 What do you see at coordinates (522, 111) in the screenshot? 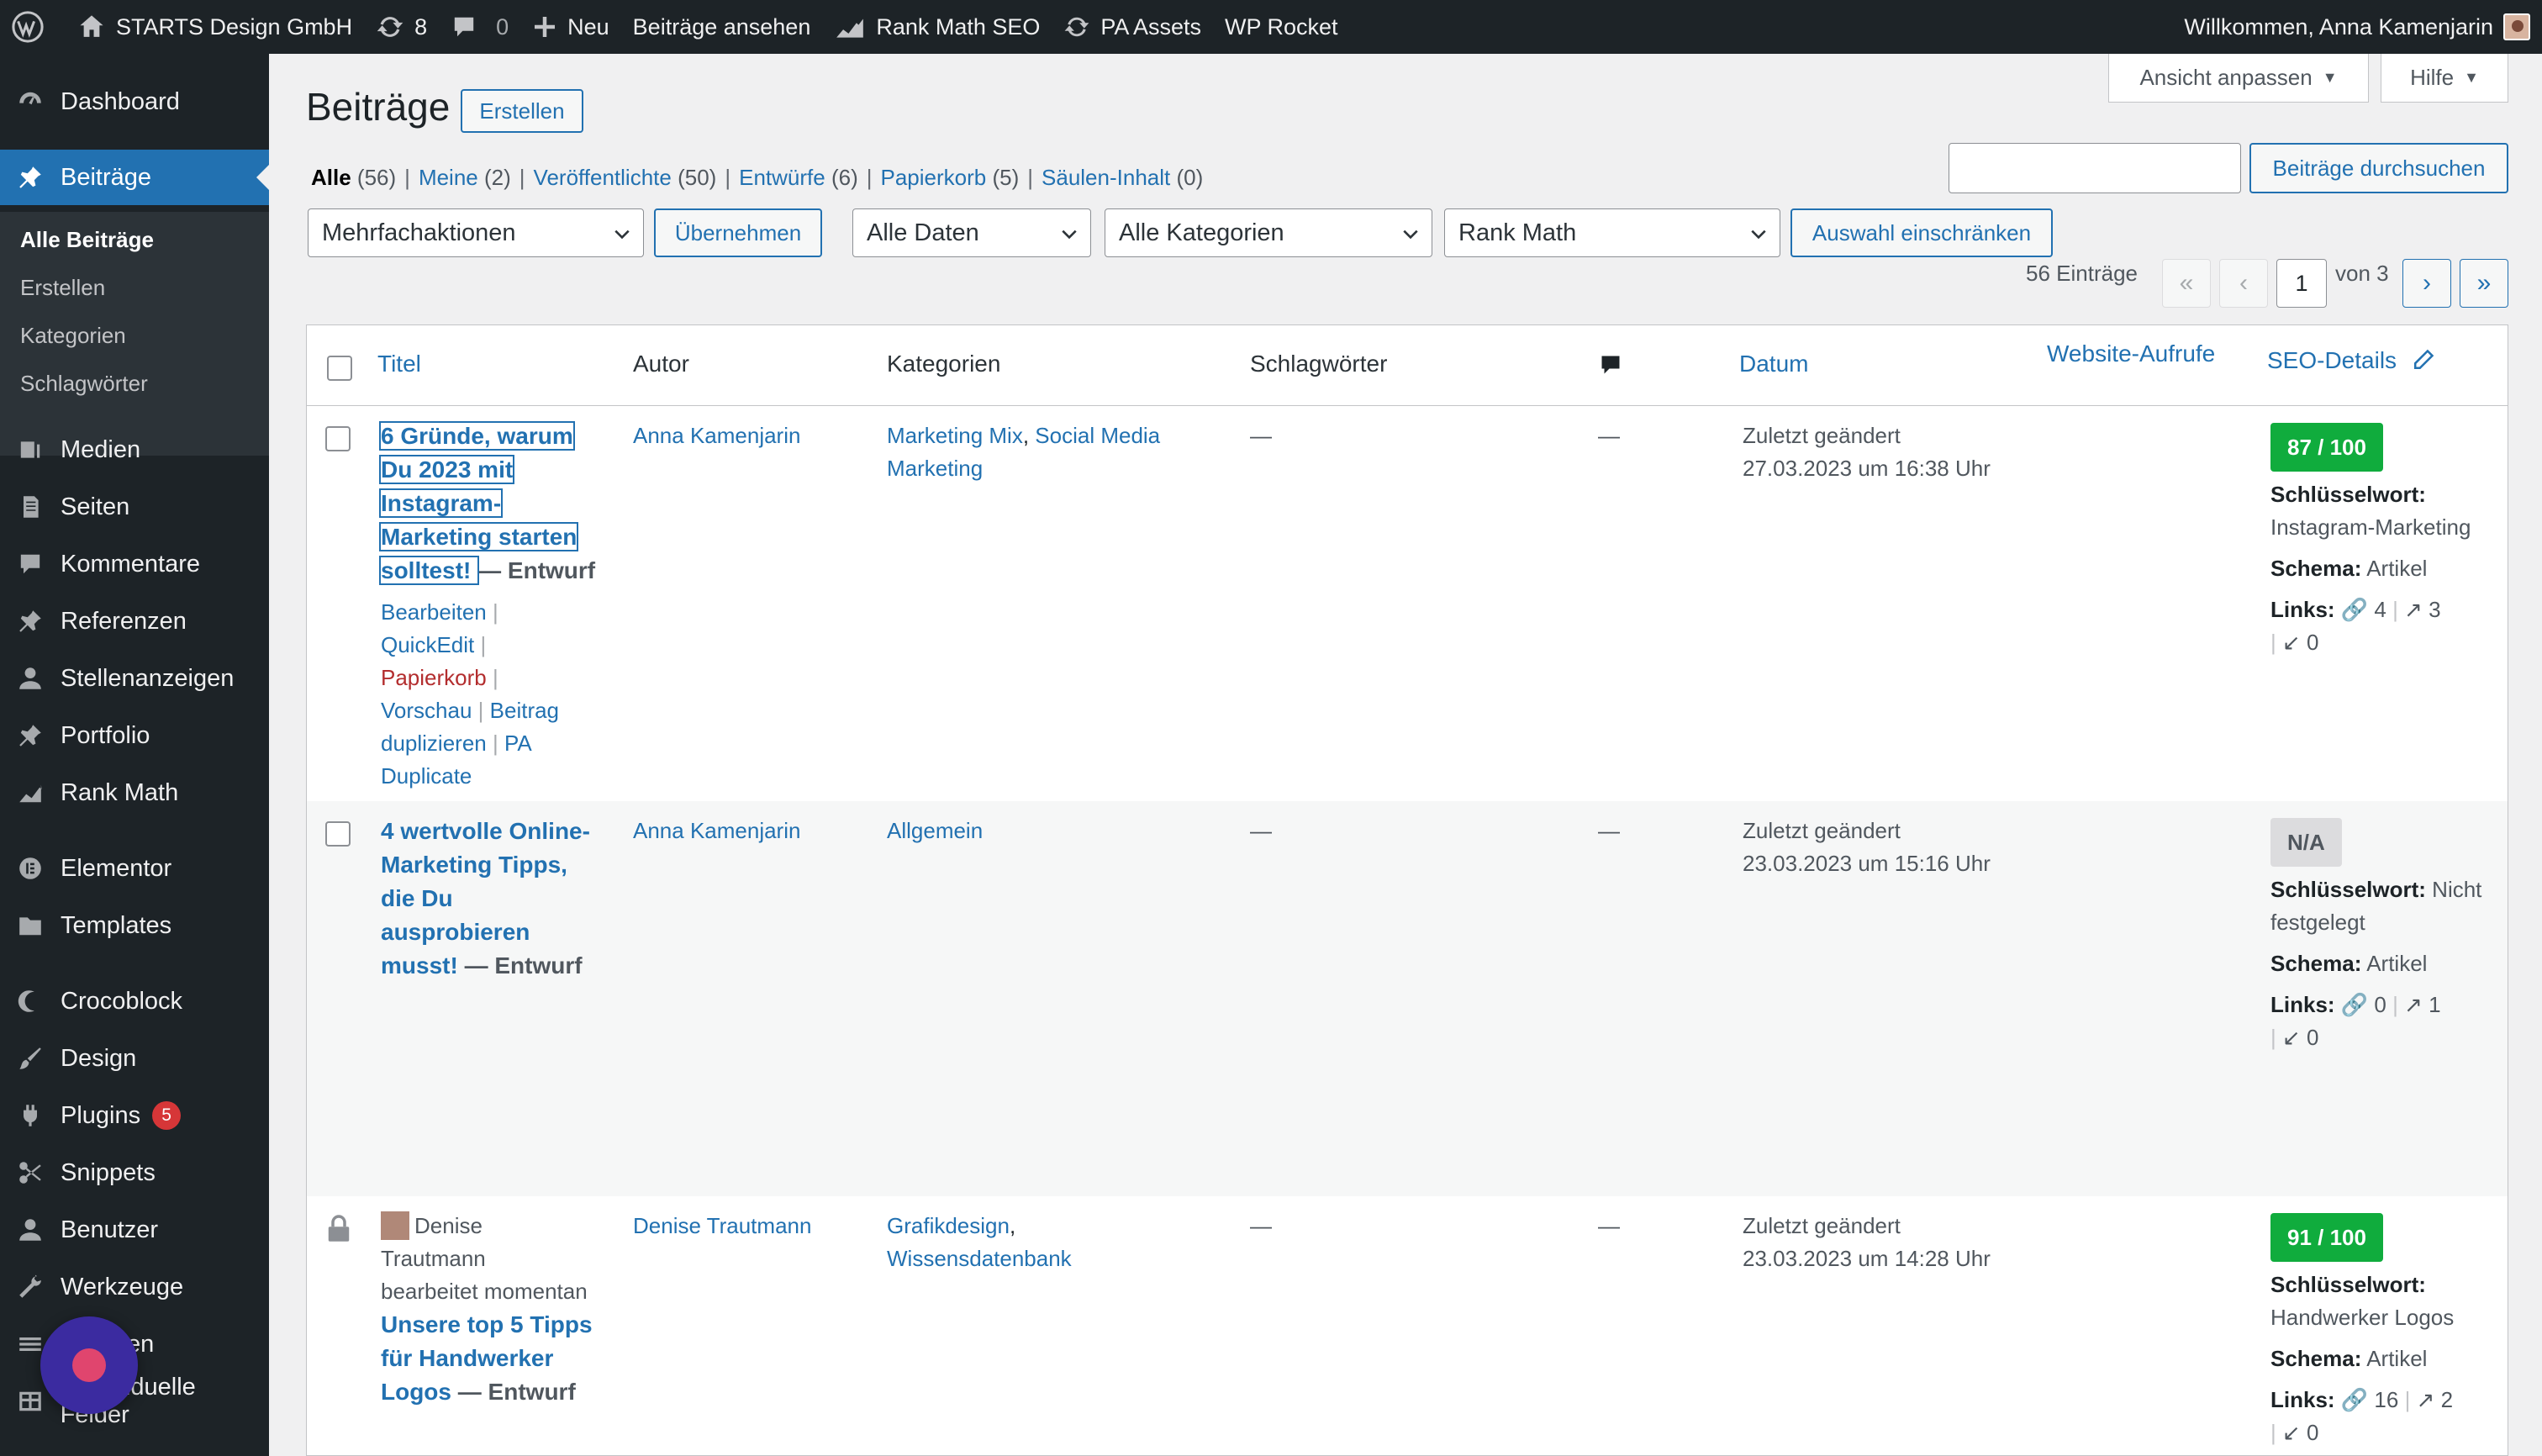
I see `add-new-post-button: Erstellen` at bounding box center [522, 111].